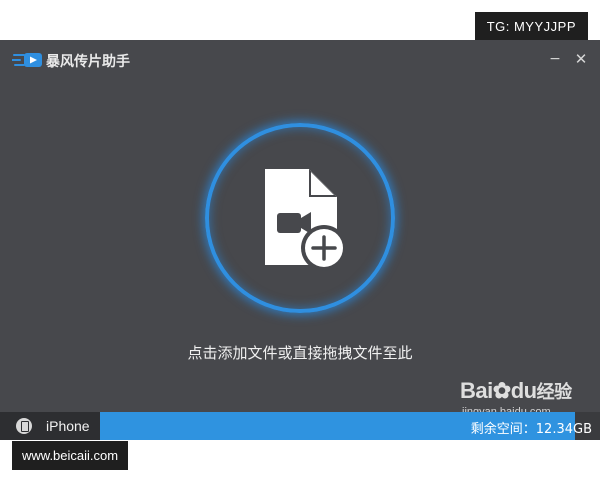 The image size is (600, 480). Describe the element at coordinates (27, 60) in the screenshot. I see `storm-logo-icon` at that location.